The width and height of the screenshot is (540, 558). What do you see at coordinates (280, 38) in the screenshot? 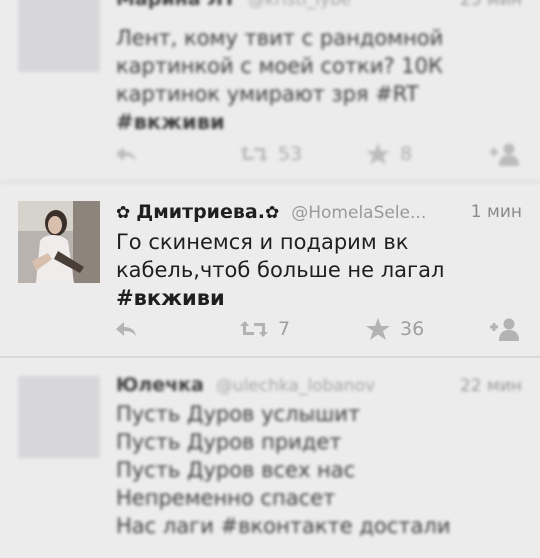
I see `tweet-text-line: Лент, кому твит с рандомной` at bounding box center [280, 38].